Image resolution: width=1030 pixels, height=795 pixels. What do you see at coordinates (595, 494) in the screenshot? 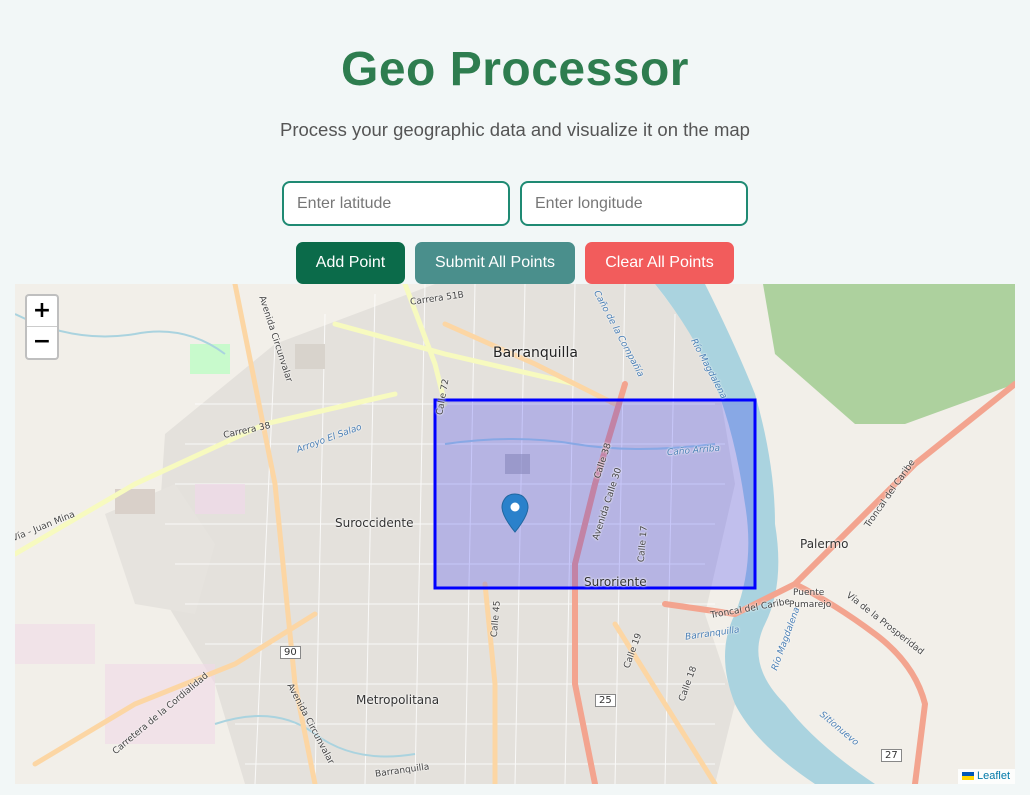
I see `selection-rectangle` at bounding box center [595, 494].